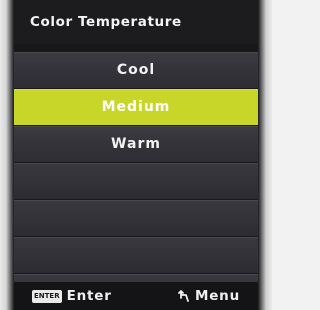  What do you see at coordinates (136, 107) in the screenshot?
I see `option-medium: Medium` at bounding box center [136, 107].